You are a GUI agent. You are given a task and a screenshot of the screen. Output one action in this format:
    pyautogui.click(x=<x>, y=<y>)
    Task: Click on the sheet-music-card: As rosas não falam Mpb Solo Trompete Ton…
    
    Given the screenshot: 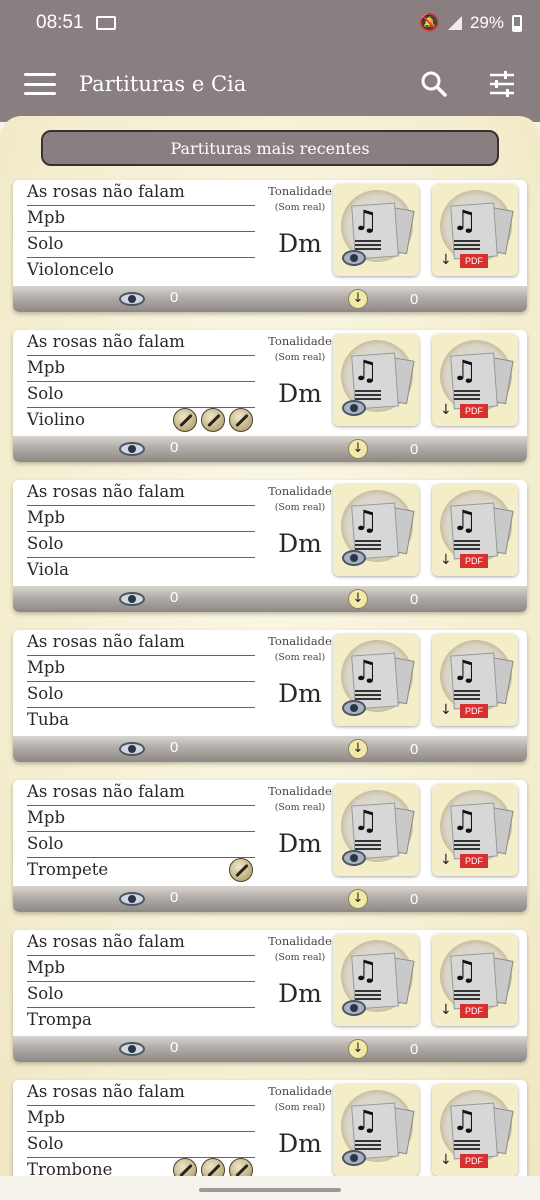 What is the action you would take?
    pyautogui.click(x=270, y=846)
    